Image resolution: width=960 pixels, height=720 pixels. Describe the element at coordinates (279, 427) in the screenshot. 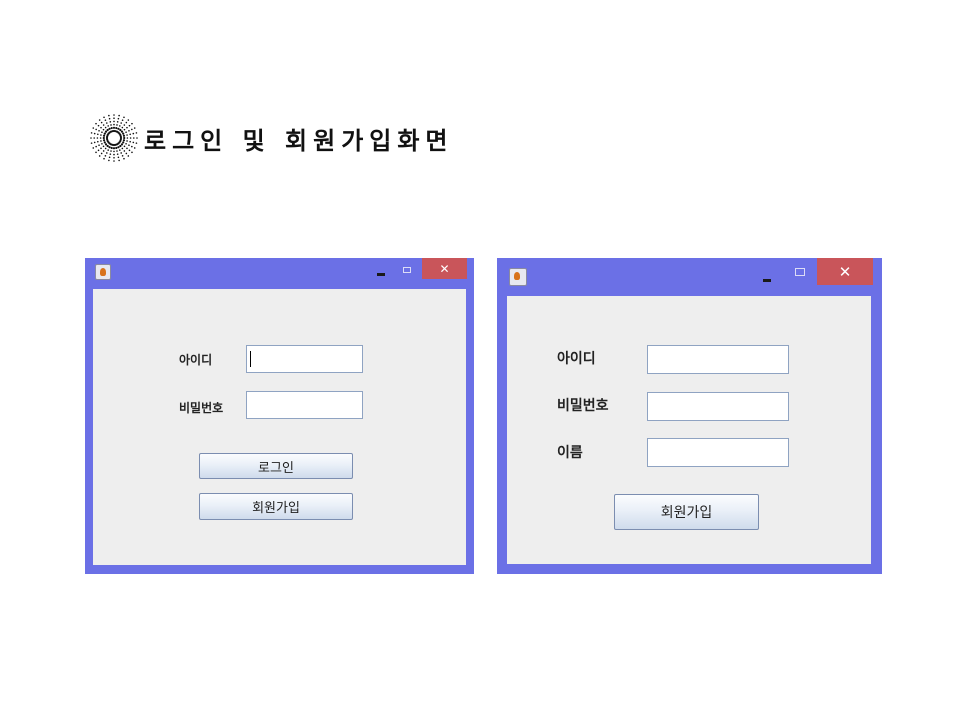

I see `login-window-content: 아이디 비밀번호 로그인 회원가입` at that location.